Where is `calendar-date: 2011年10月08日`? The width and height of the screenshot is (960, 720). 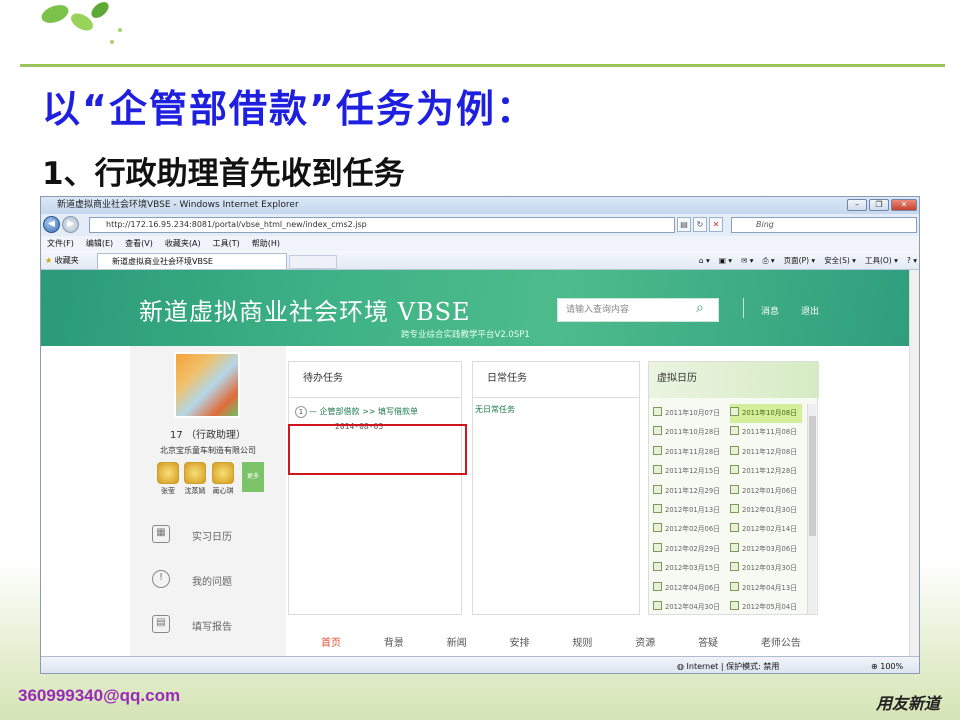
calendar-date: 2011年10月08日 is located at coordinates (766, 414).